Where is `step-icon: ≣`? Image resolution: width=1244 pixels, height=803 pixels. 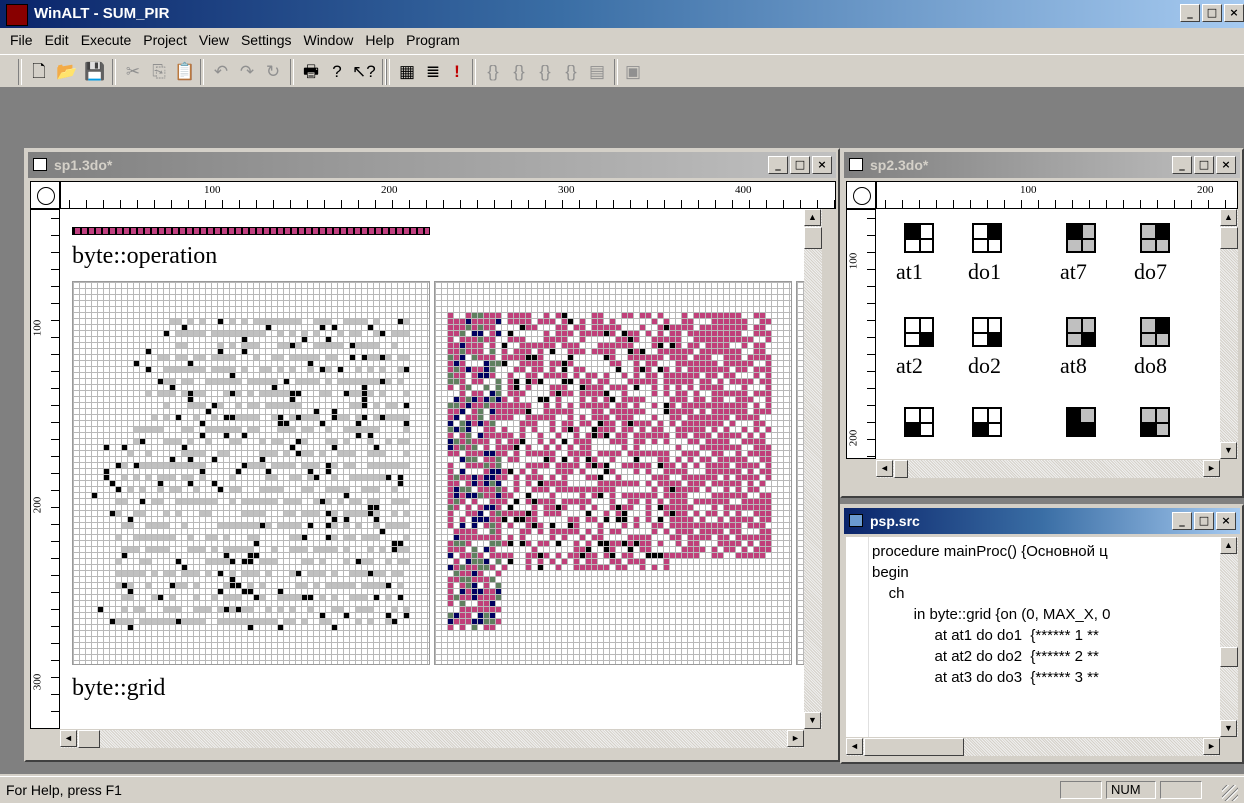
step-icon: ≣ is located at coordinates (433, 72).